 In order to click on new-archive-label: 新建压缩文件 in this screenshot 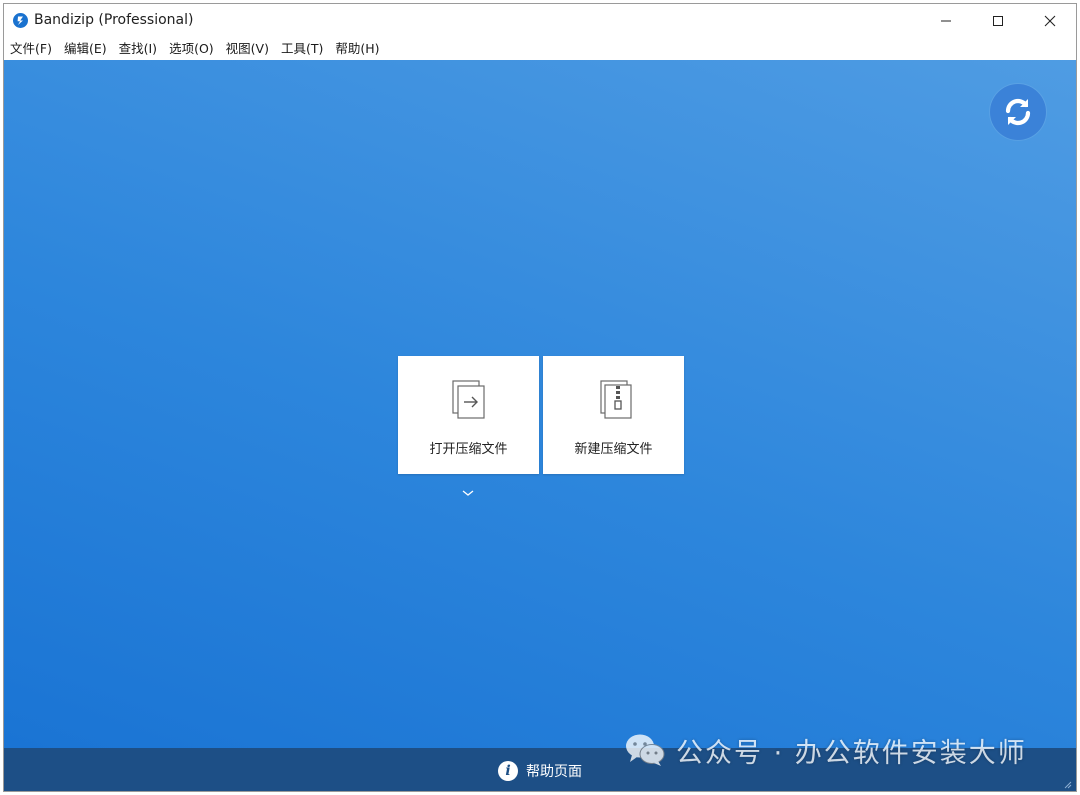, I will do `click(613, 449)`.